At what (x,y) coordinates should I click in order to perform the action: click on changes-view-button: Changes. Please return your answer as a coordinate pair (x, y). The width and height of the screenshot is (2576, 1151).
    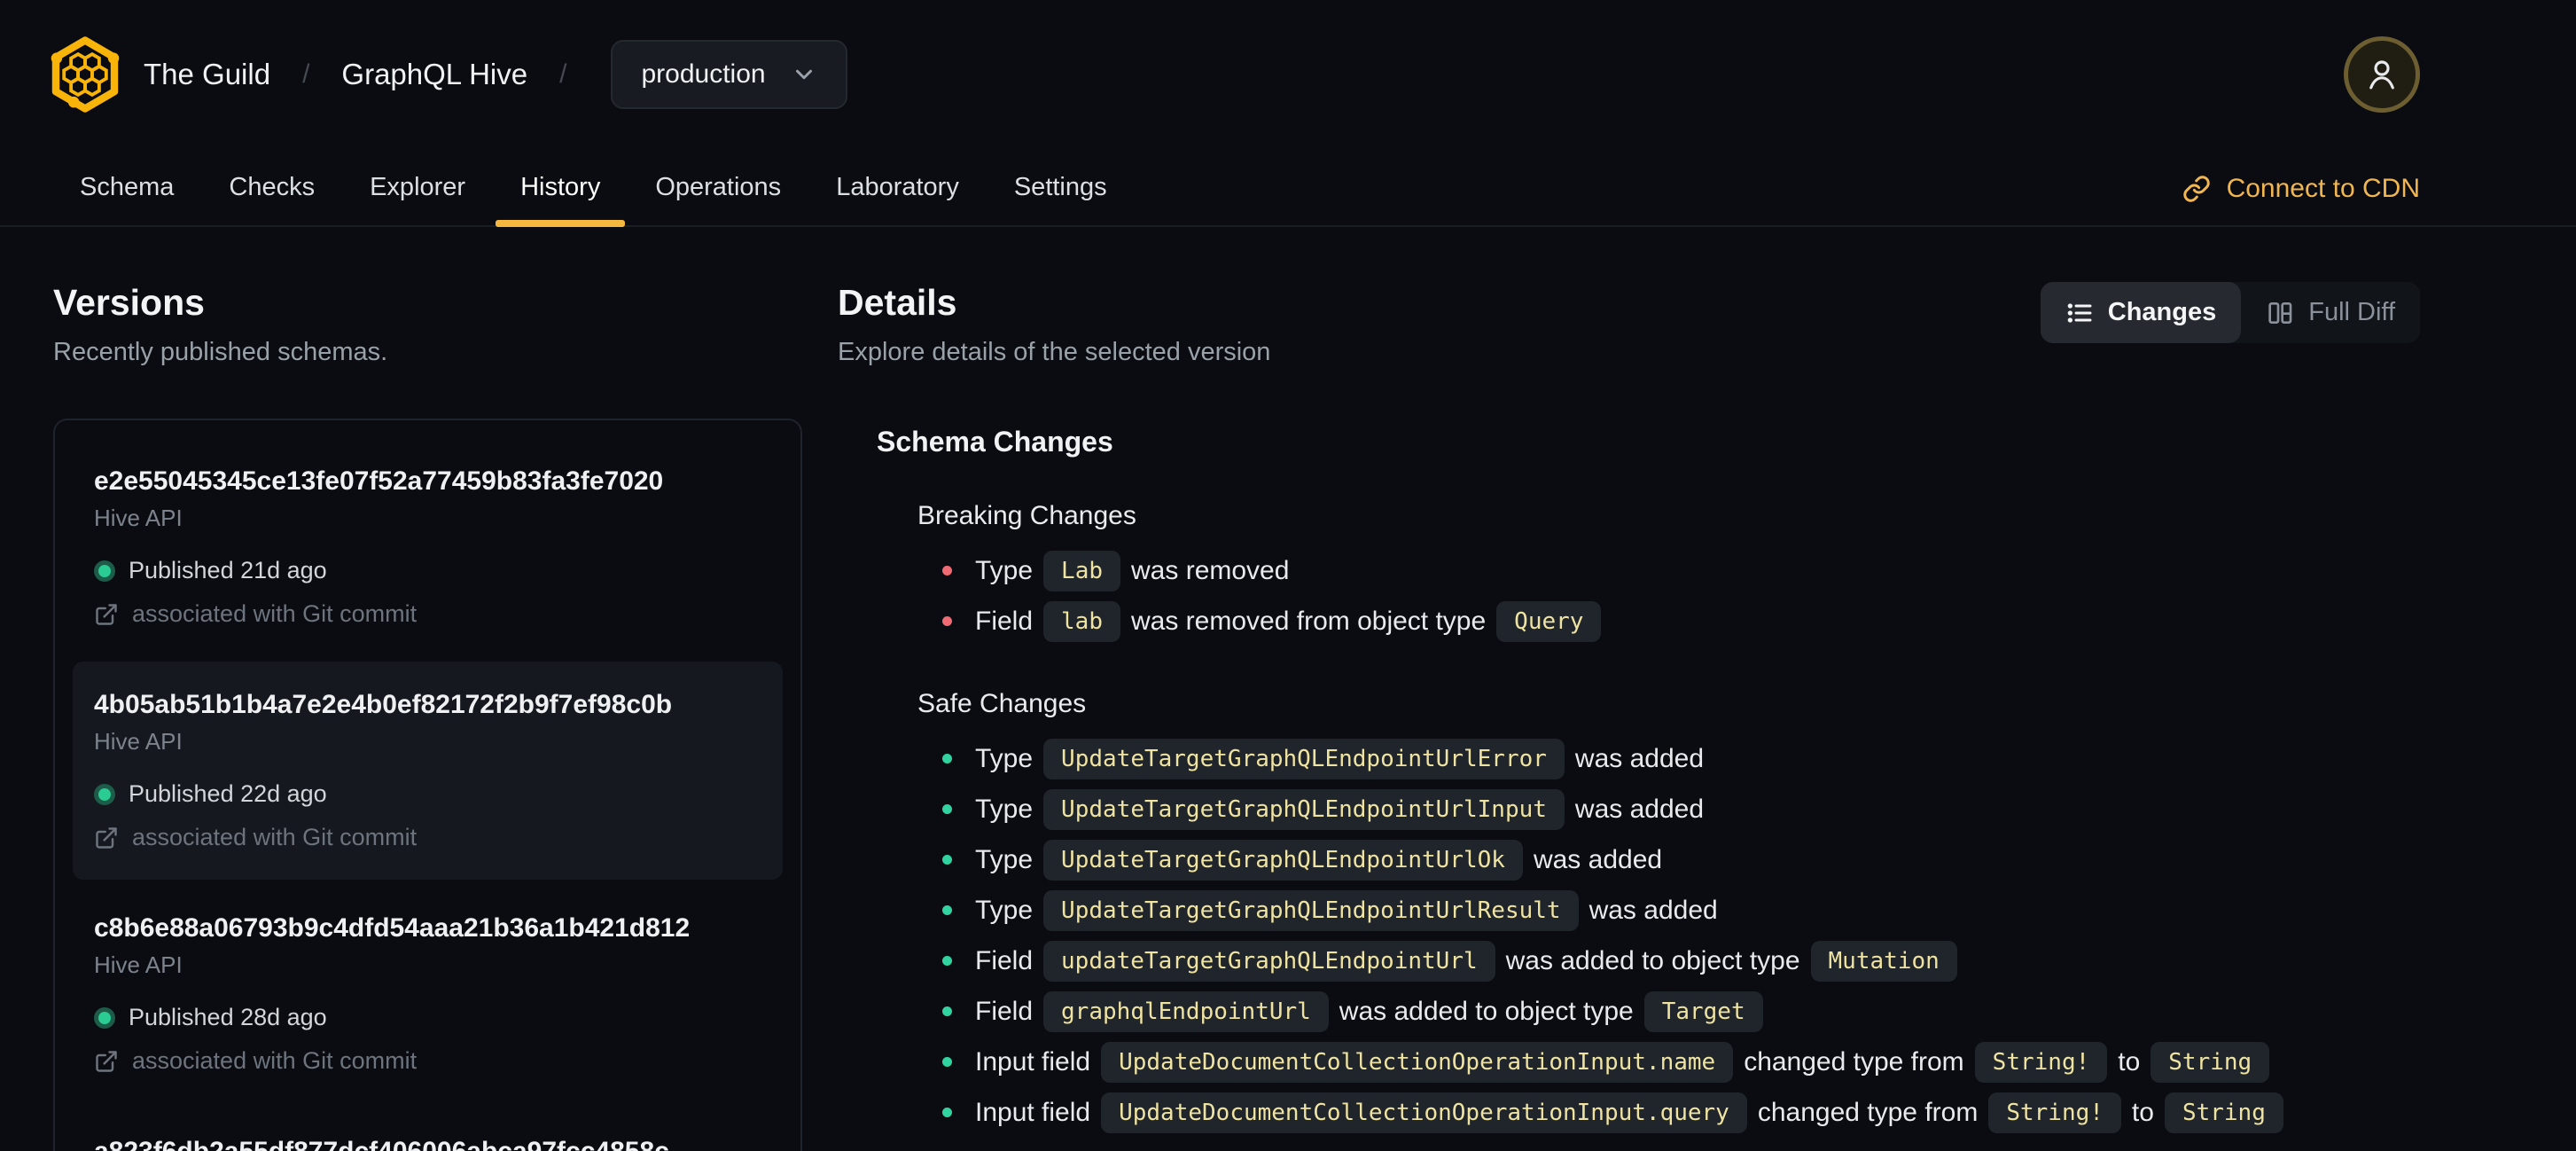
    Looking at the image, I should click on (2141, 312).